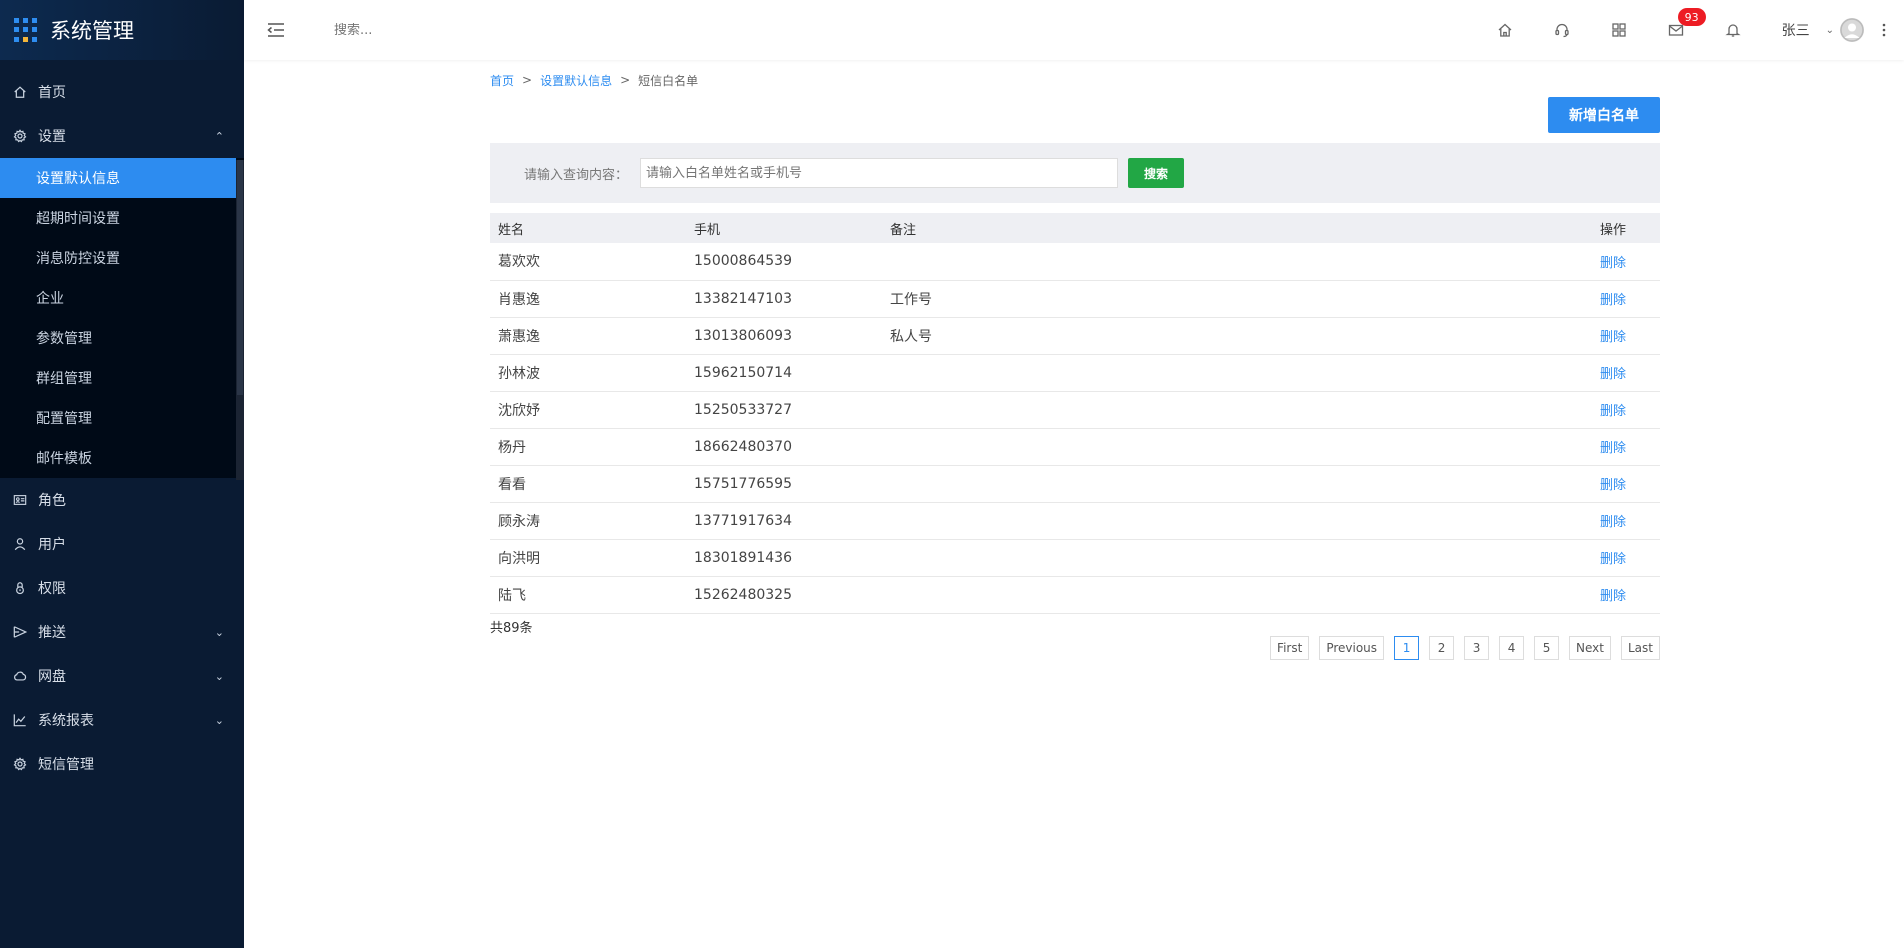 The height and width of the screenshot is (948, 1904). Describe the element at coordinates (1796, 30) in the screenshot. I see `user-name: 张三` at that location.